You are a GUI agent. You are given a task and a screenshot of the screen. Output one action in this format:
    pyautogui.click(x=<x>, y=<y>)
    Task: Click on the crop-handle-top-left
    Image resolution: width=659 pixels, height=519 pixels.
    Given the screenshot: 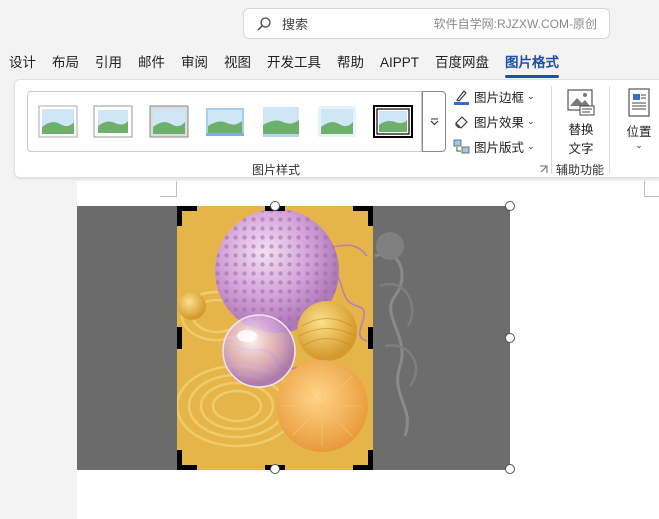 What is the action you would take?
    pyautogui.click(x=179, y=216)
    